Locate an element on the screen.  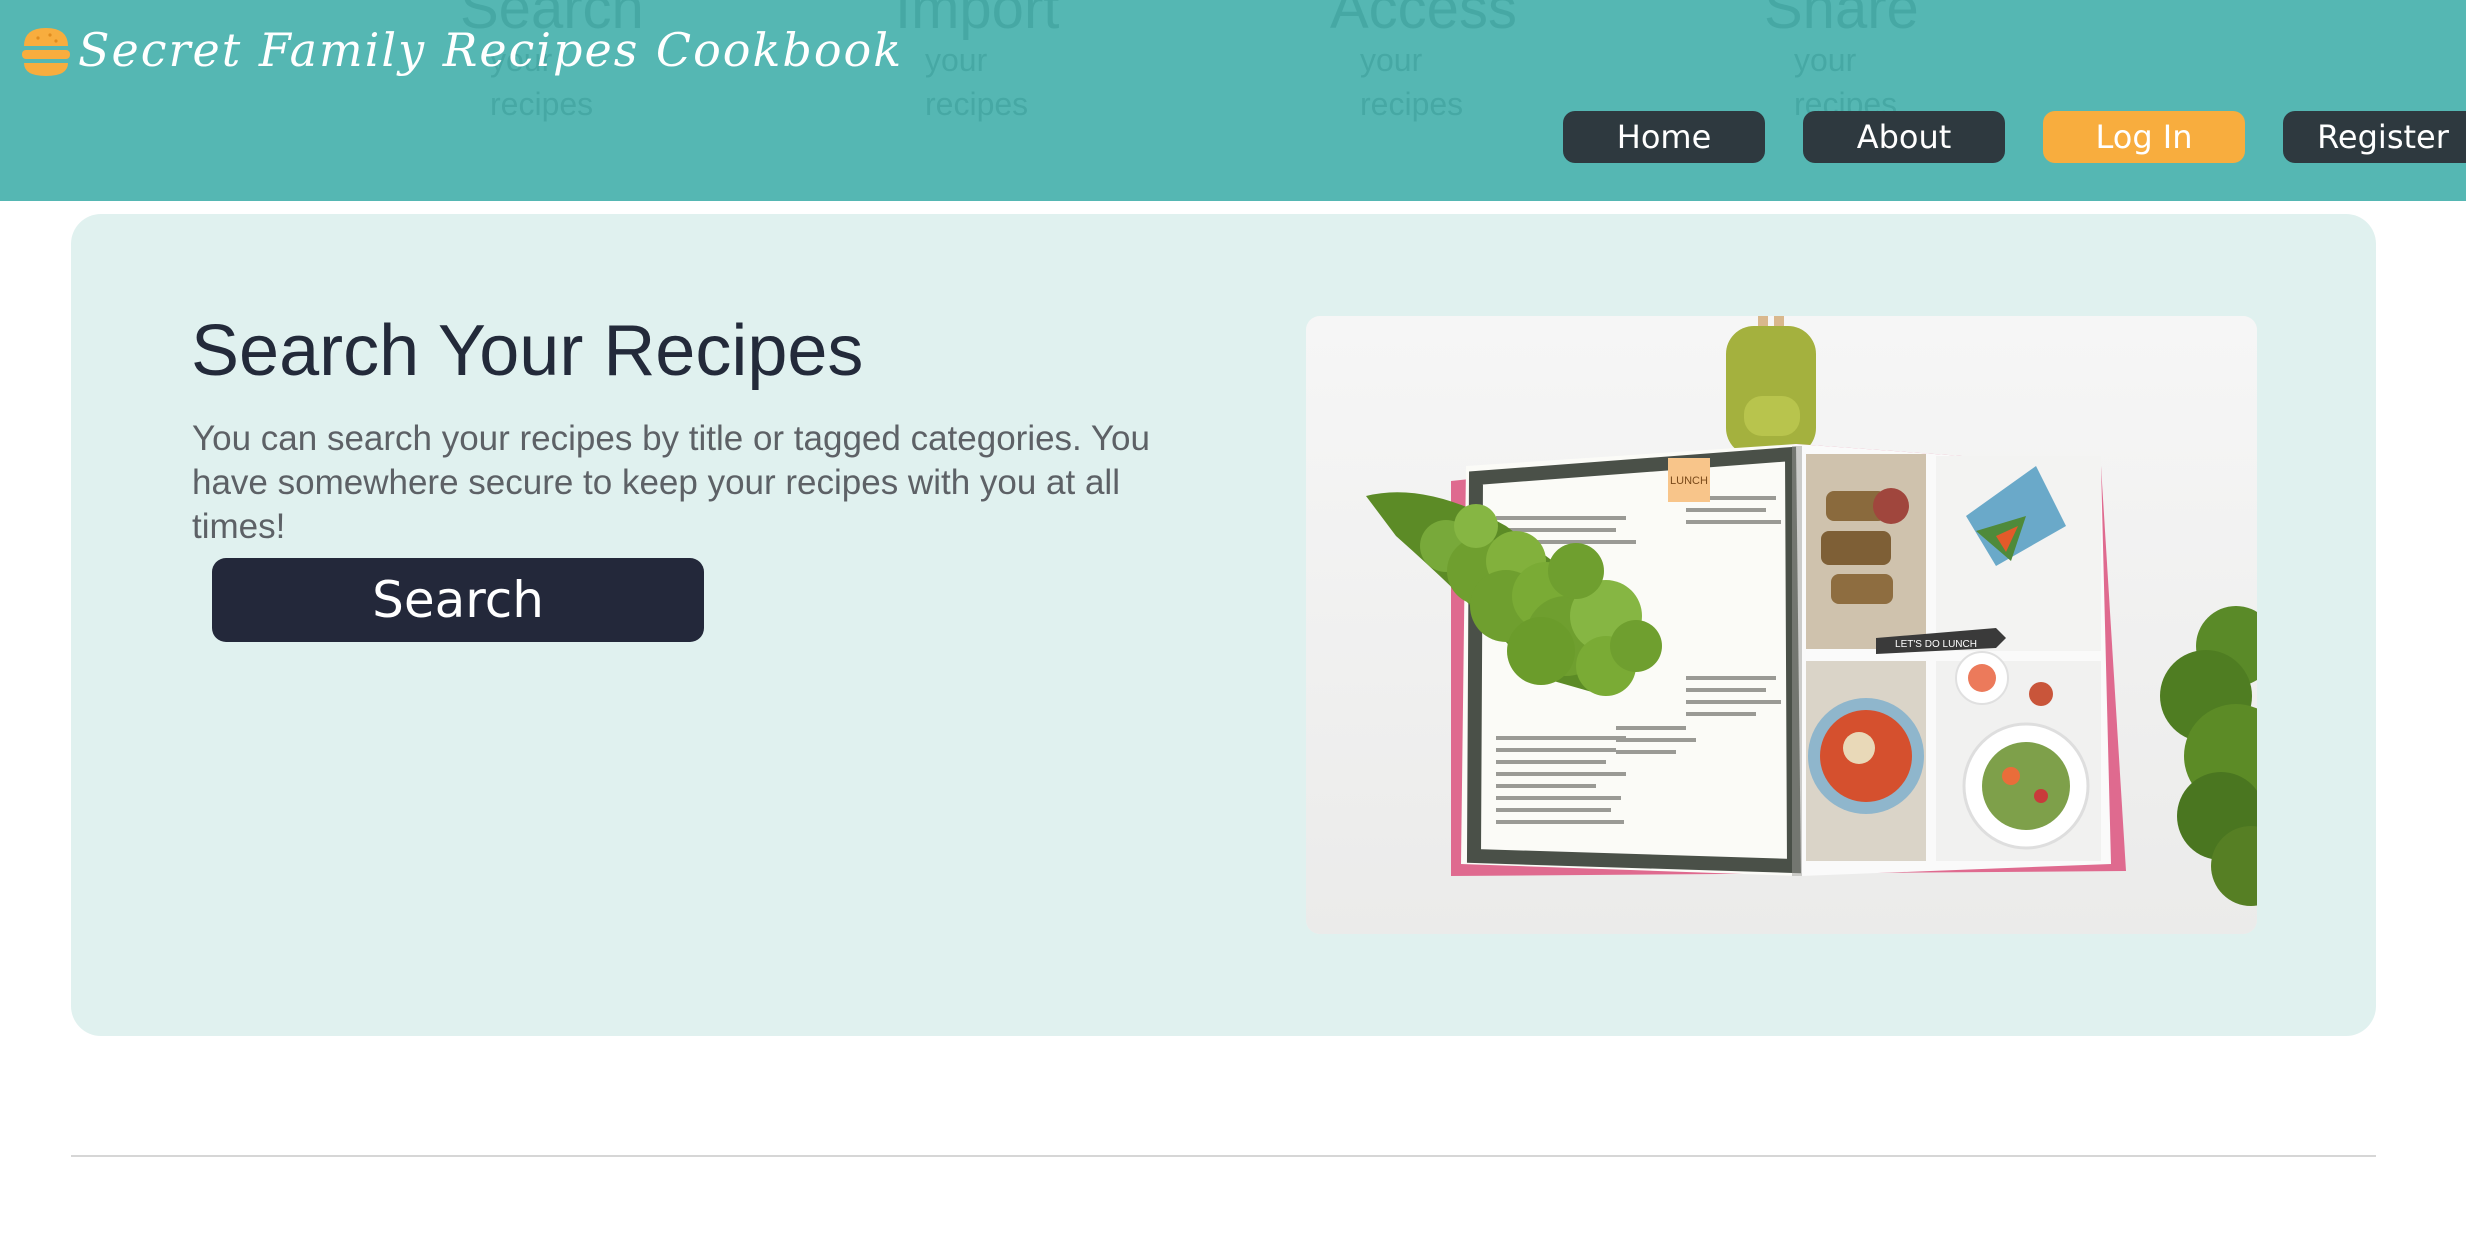
feature-heading: Import is located at coordinates (977, 20).